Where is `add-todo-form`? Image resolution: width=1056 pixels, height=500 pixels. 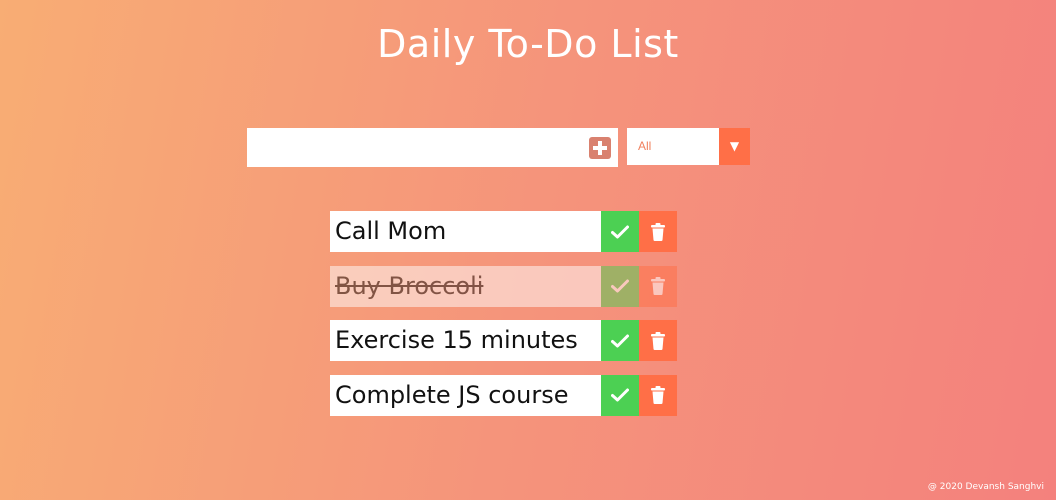
add-todo-form is located at coordinates (432, 147).